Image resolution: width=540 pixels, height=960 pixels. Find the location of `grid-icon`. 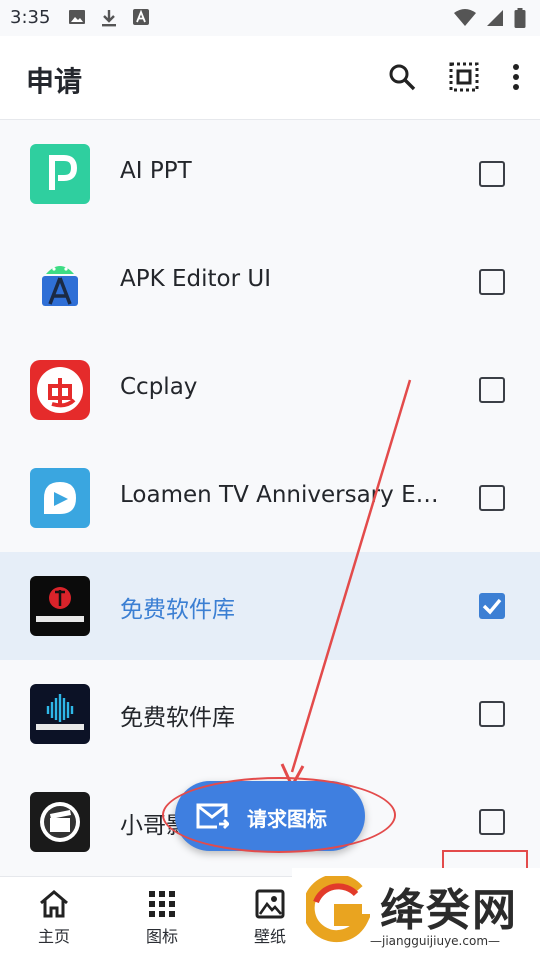

grid-icon is located at coordinates (162, 904).